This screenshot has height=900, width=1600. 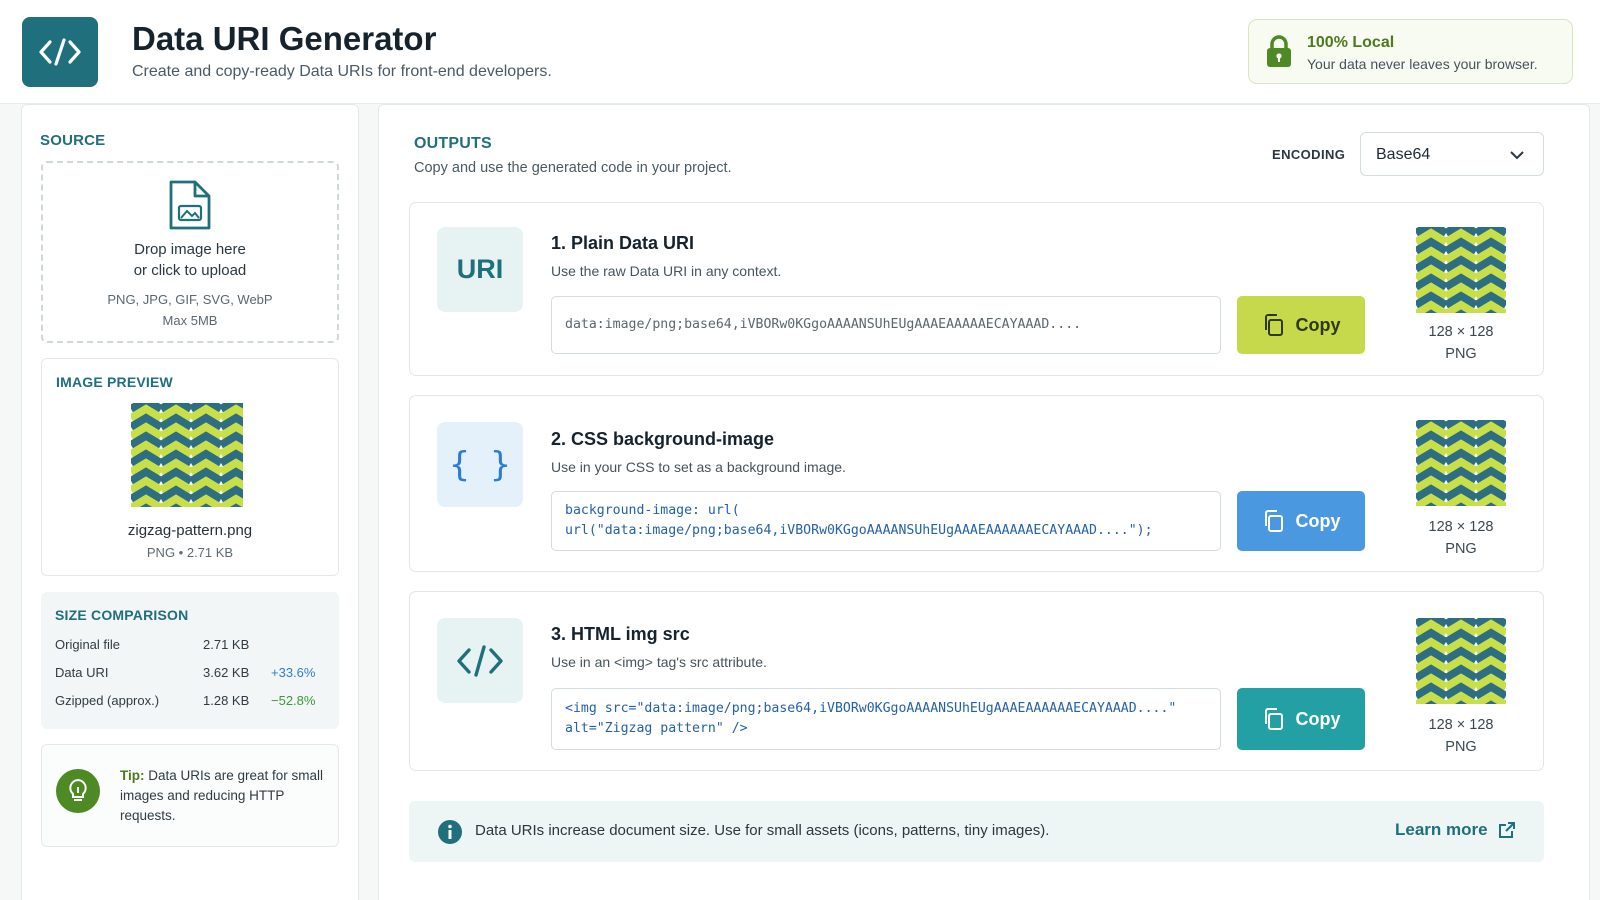 What do you see at coordinates (107, 700) in the screenshot?
I see `size-row-name: Gzipped (approx.)` at bounding box center [107, 700].